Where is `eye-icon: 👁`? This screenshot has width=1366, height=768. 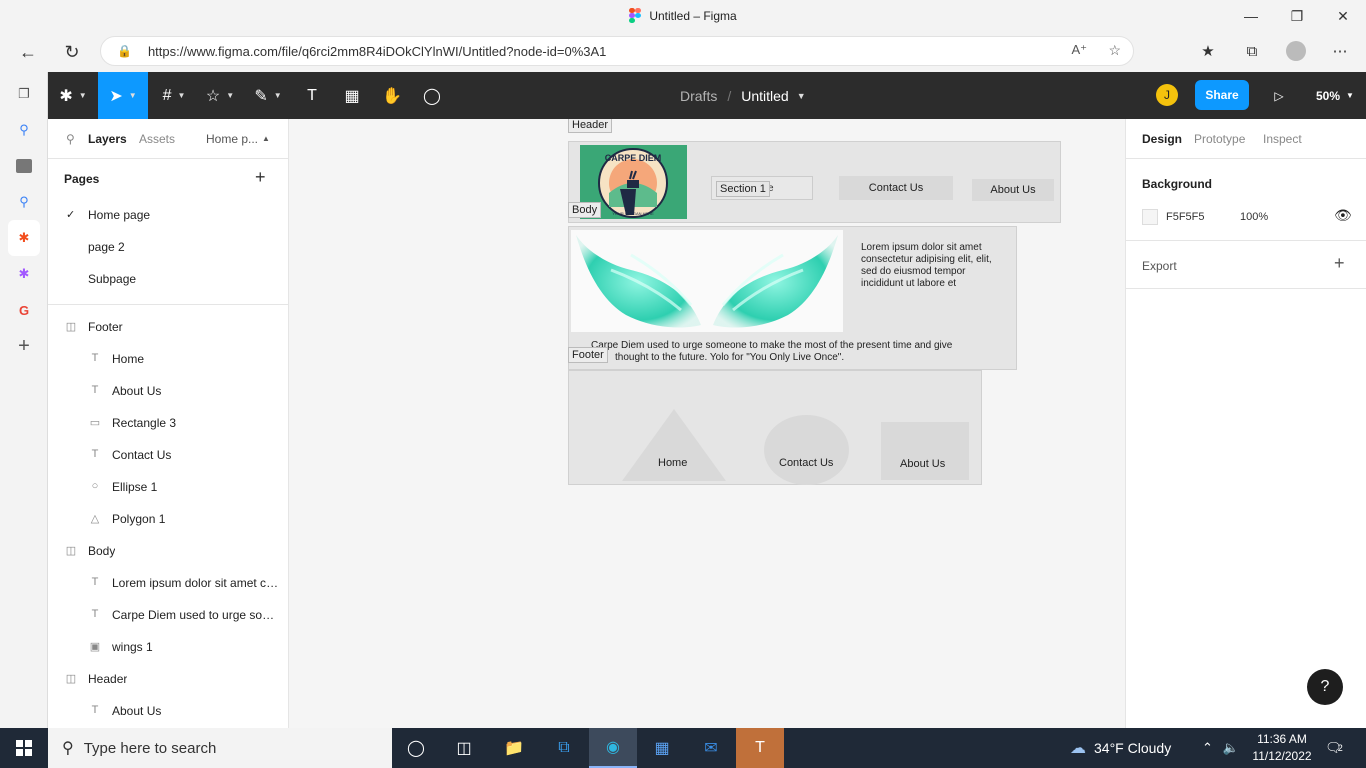
eye-icon: 👁 is located at coordinates (1343, 215).